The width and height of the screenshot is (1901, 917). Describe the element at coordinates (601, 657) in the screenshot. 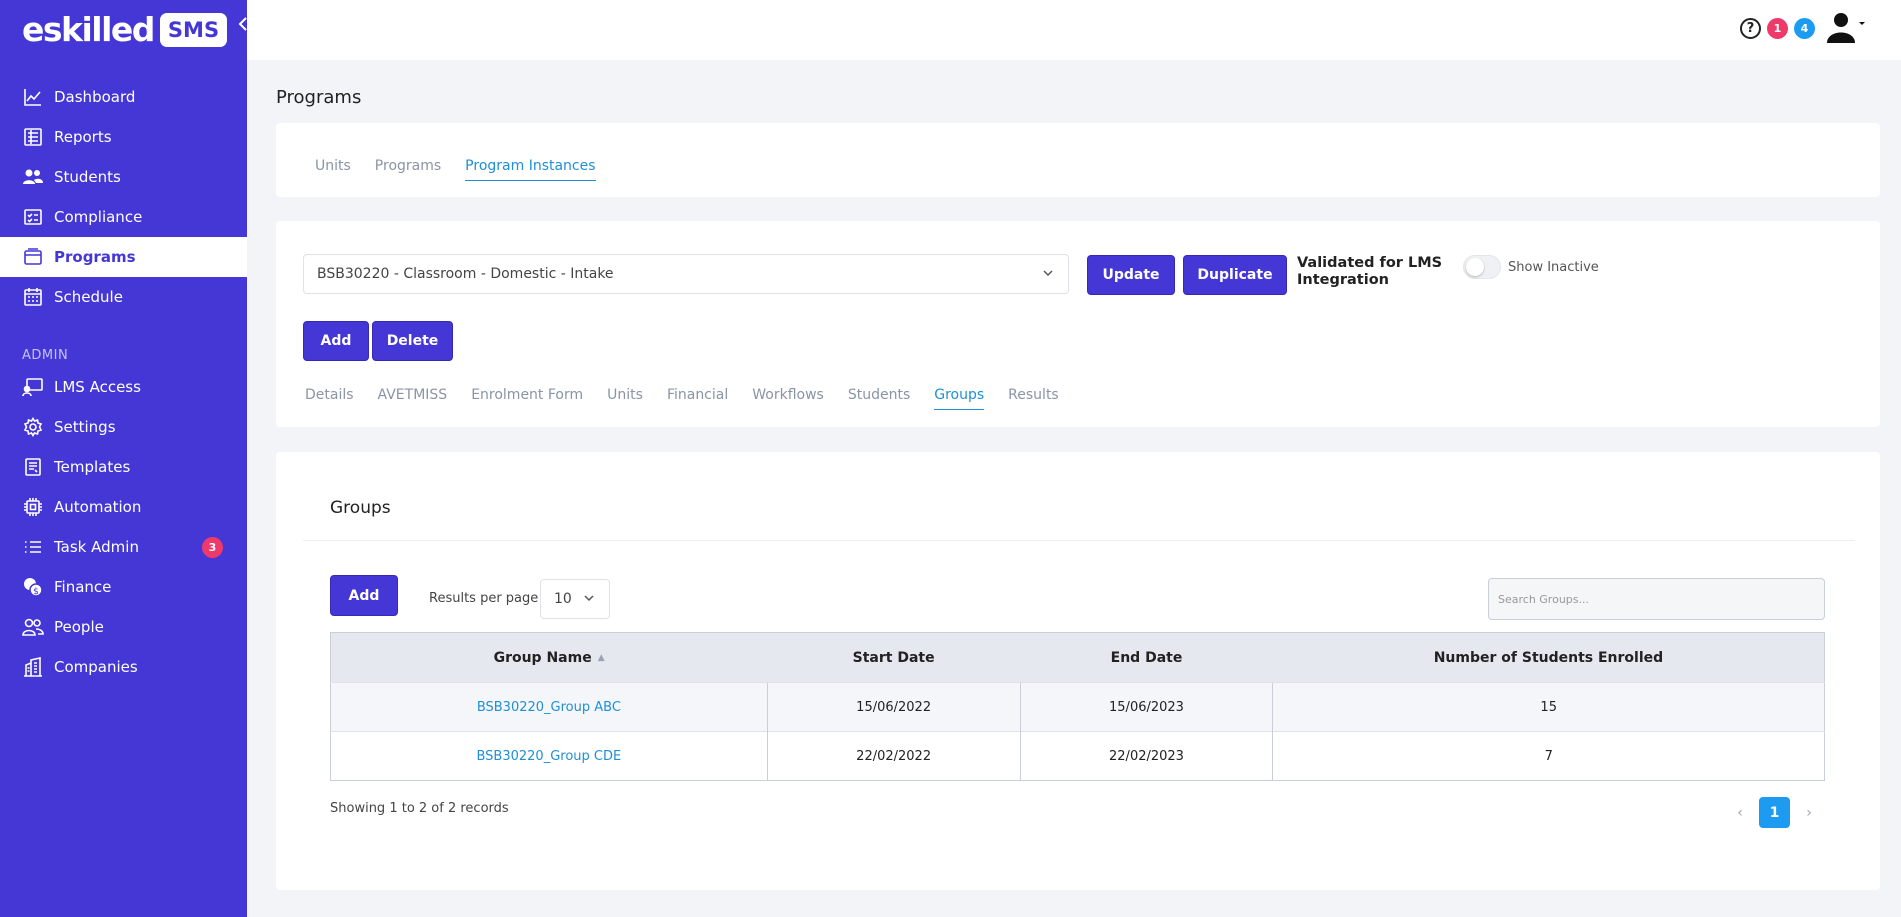

I see `sort-asc-icon: ▲` at that location.